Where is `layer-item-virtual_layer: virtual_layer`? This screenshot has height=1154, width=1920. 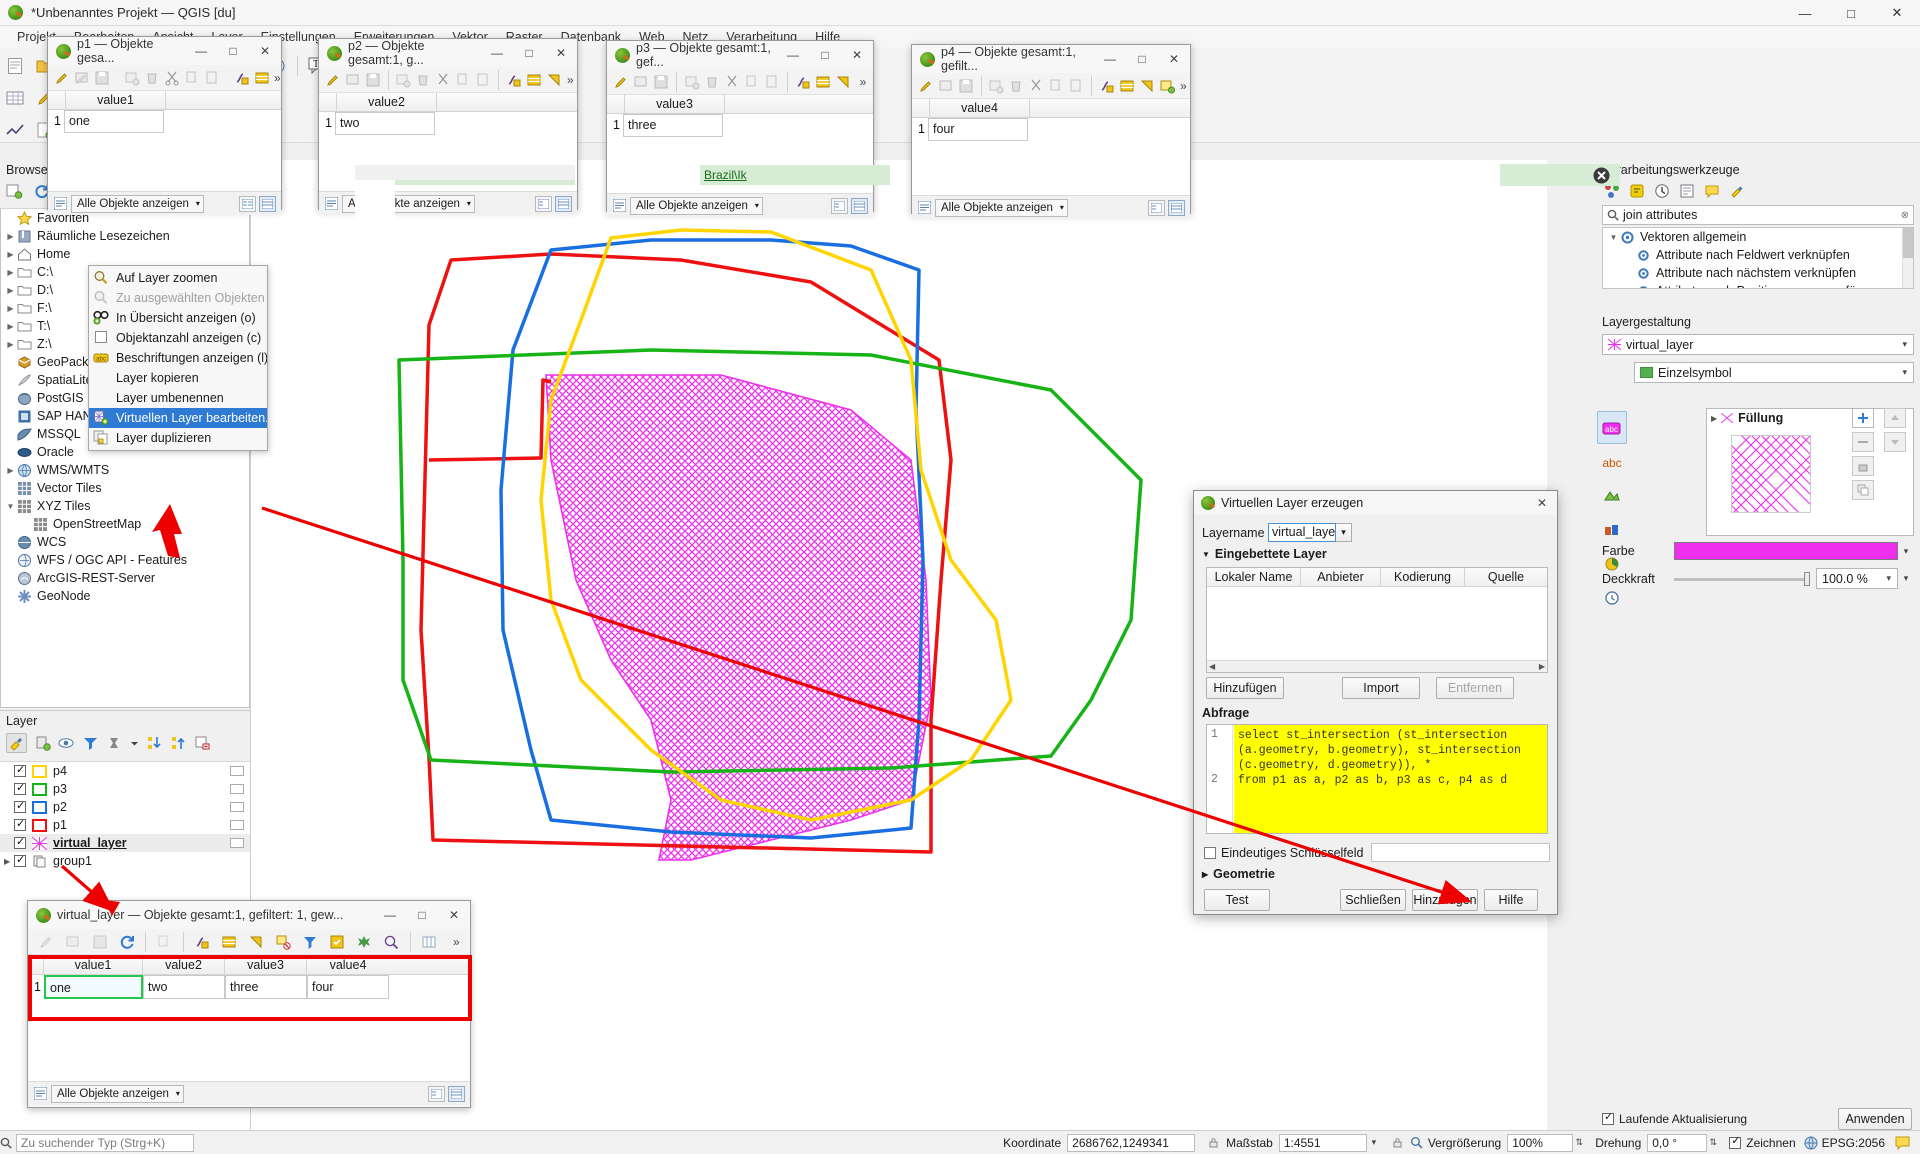 layer-item-virtual_layer: virtual_layer is located at coordinates (125, 843).